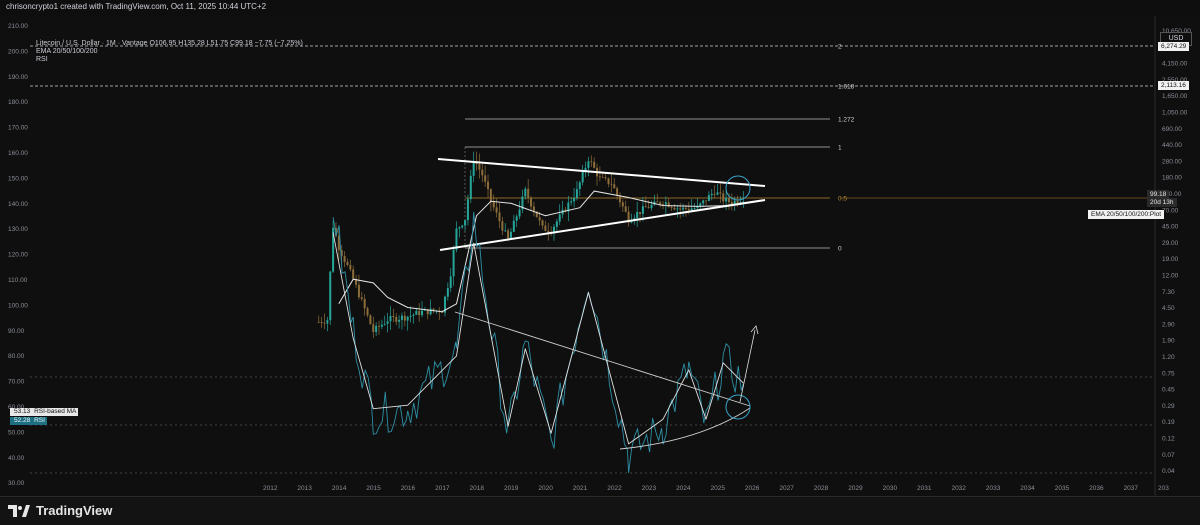 Image resolution: width=1200 pixels, height=525 pixels. Describe the element at coordinates (846, 120) in the screenshot. I see `fib-level-label: 1.272` at that location.